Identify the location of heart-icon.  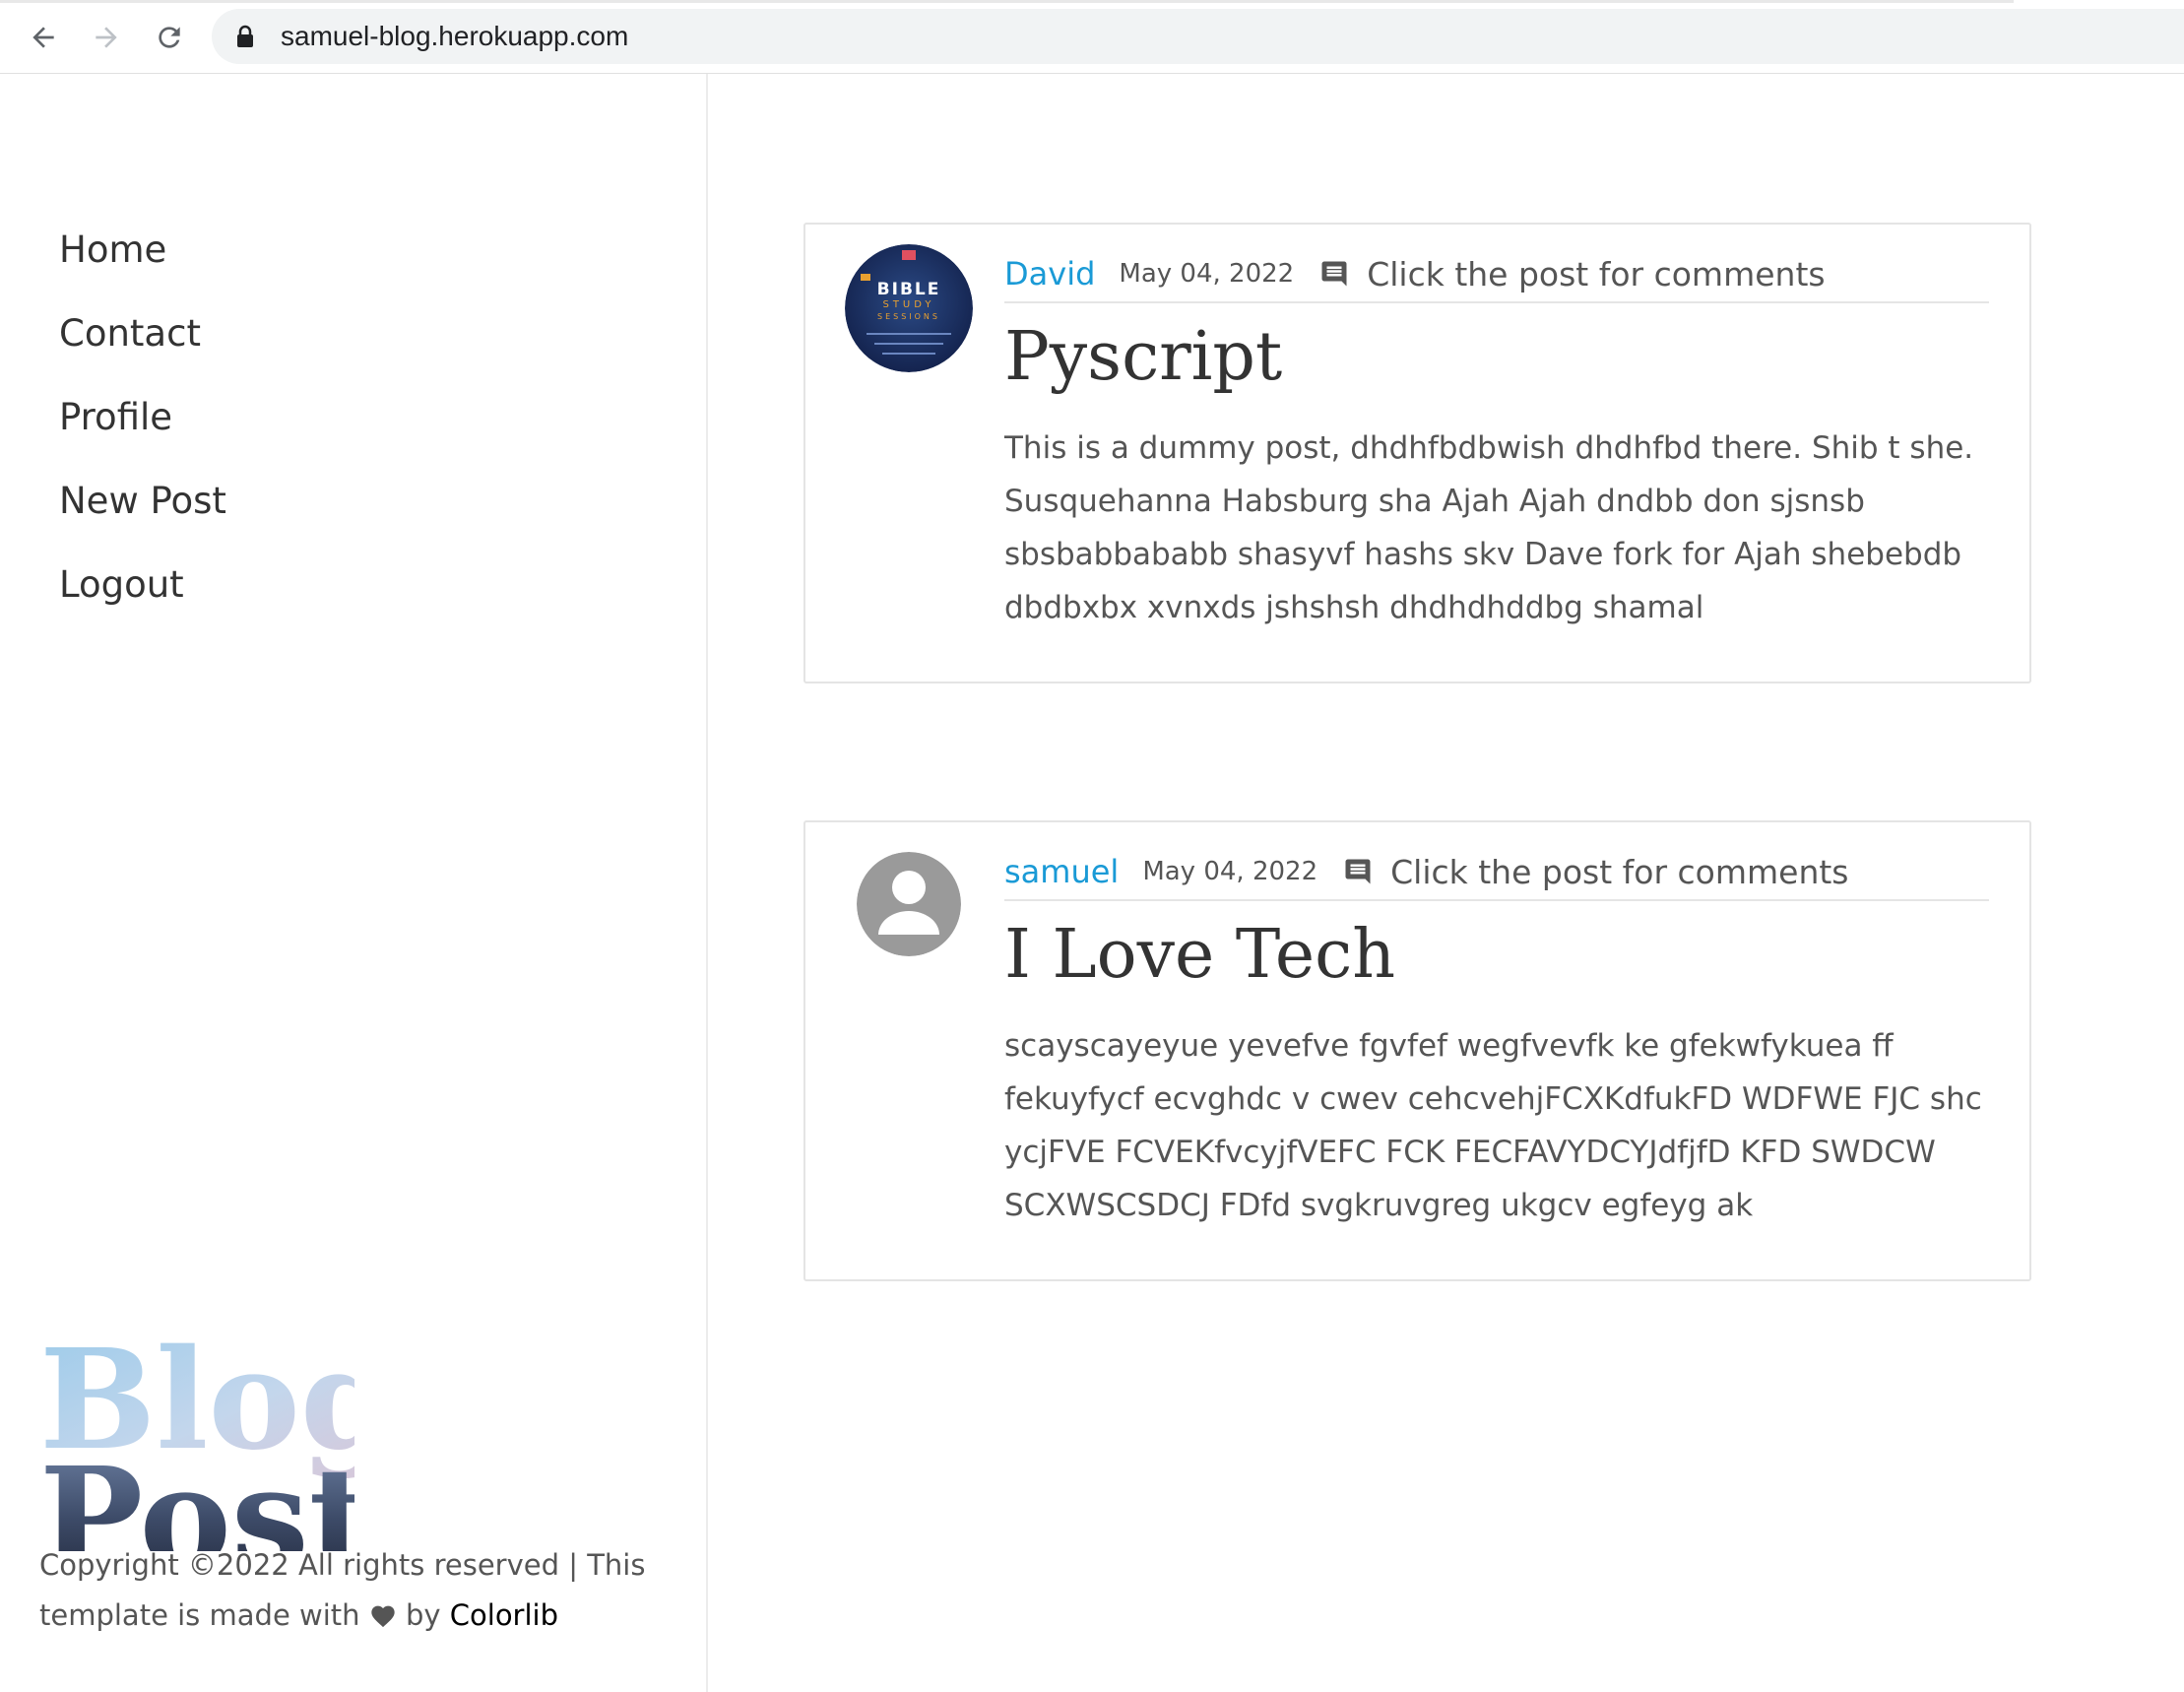
(383, 1617).